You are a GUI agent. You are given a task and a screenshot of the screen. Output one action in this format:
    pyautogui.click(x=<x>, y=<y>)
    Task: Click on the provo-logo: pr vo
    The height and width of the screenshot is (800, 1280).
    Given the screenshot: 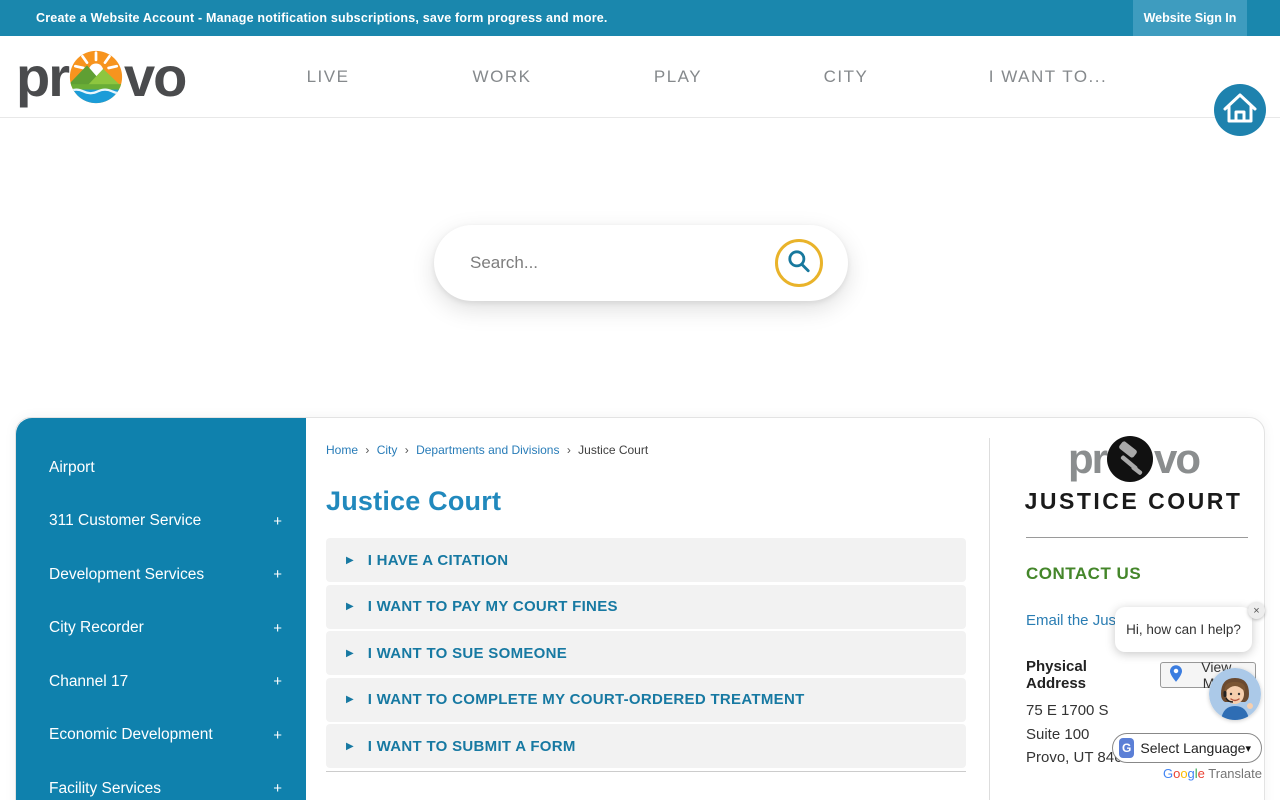 What is the action you would take?
    pyautogui.click(x=101, y=76)
    